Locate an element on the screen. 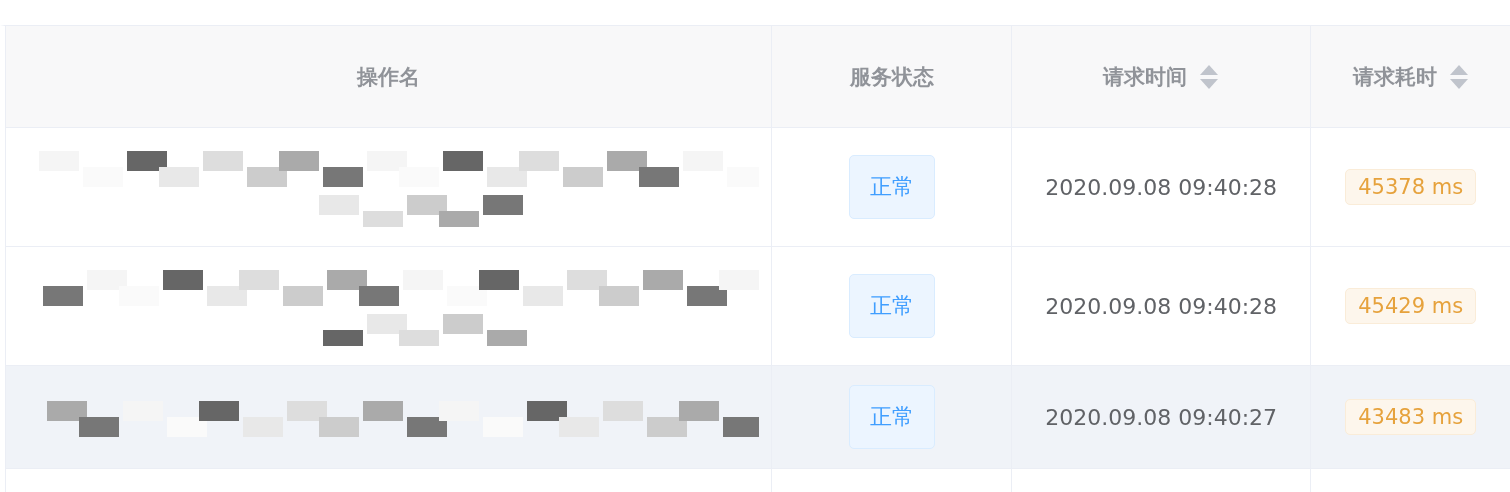 This screenshot has width=1510, height=492. column-header: 请求耗时 is located at coordinates (1410, 76).